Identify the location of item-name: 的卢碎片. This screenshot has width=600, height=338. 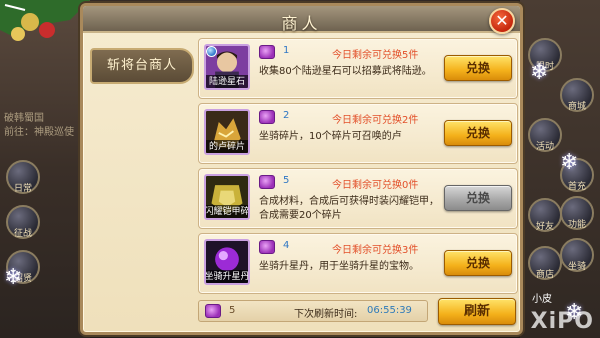
(227, 146).